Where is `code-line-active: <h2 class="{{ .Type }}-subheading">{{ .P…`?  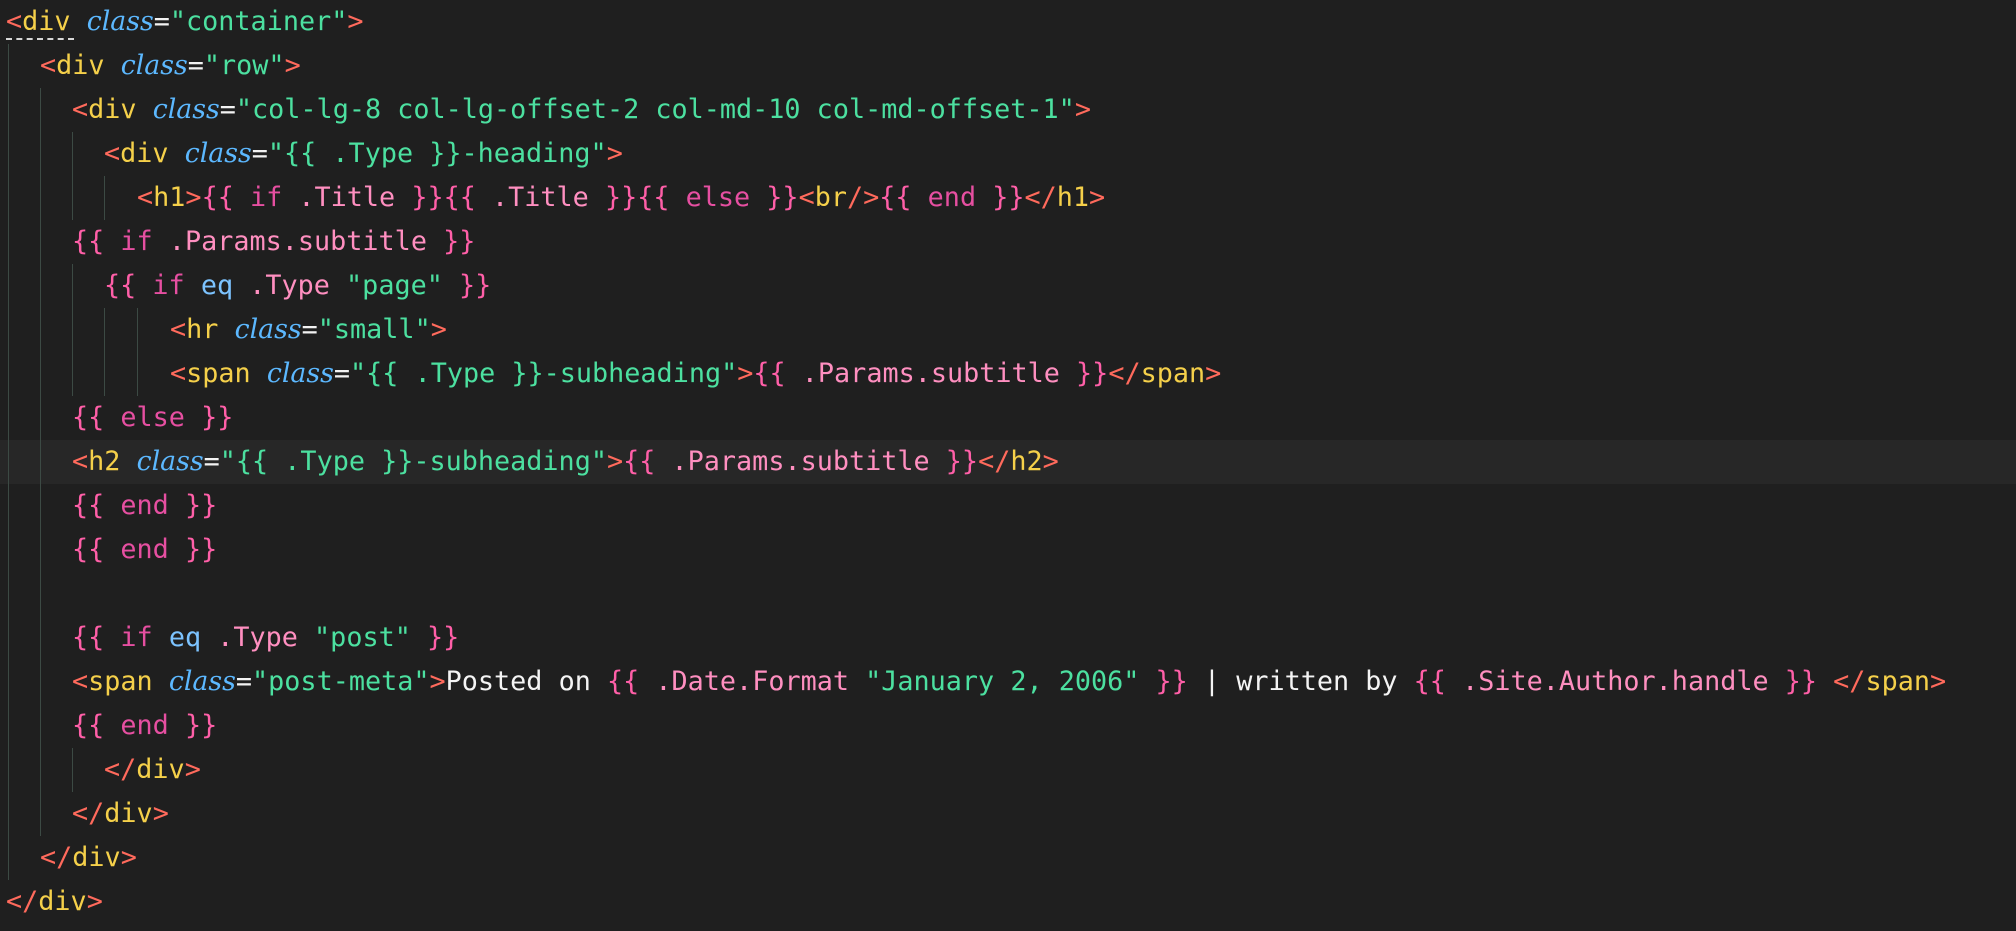 code-line-active: <h2 class="{{ .Type }}-subheading">{{ .P… is located at coordinates (1008, 462).